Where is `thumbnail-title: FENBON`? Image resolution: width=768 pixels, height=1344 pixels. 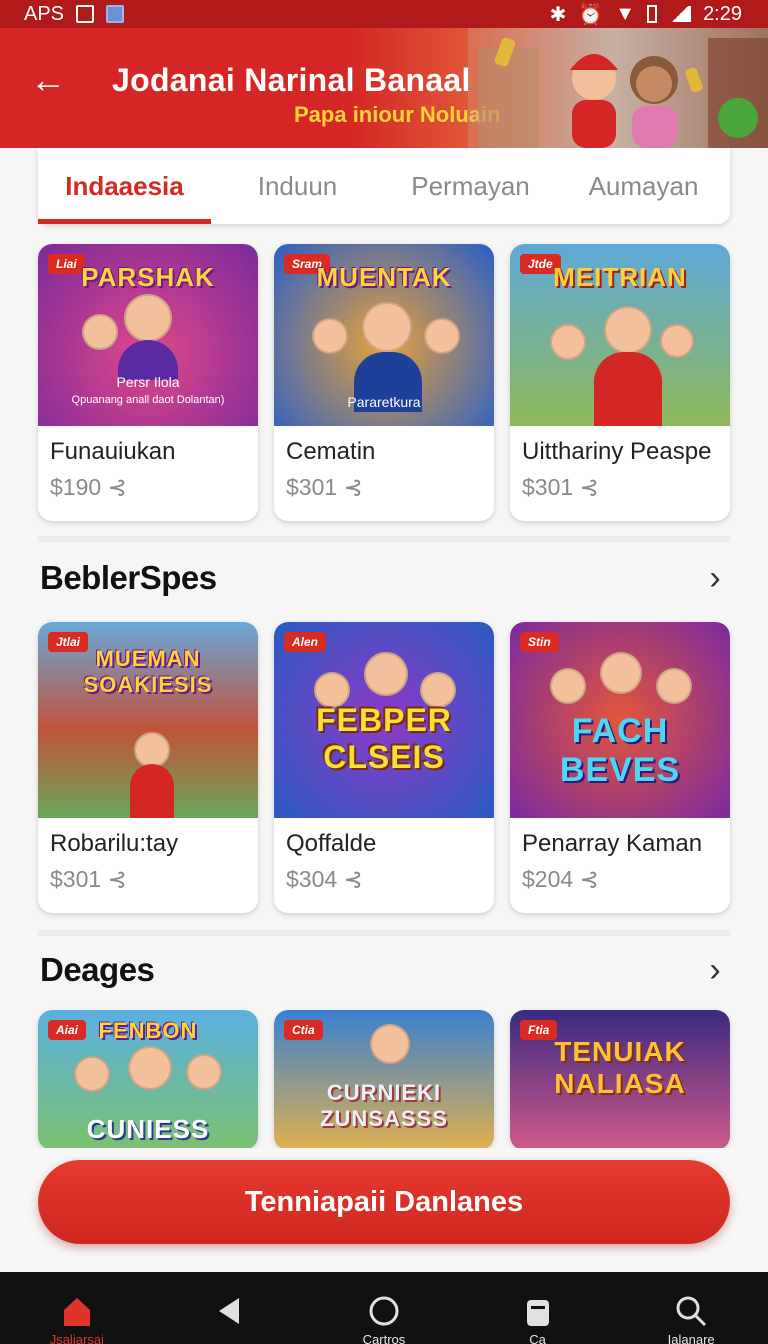 thumbnail-title: FENBON is located at coordinates (148, 1030).